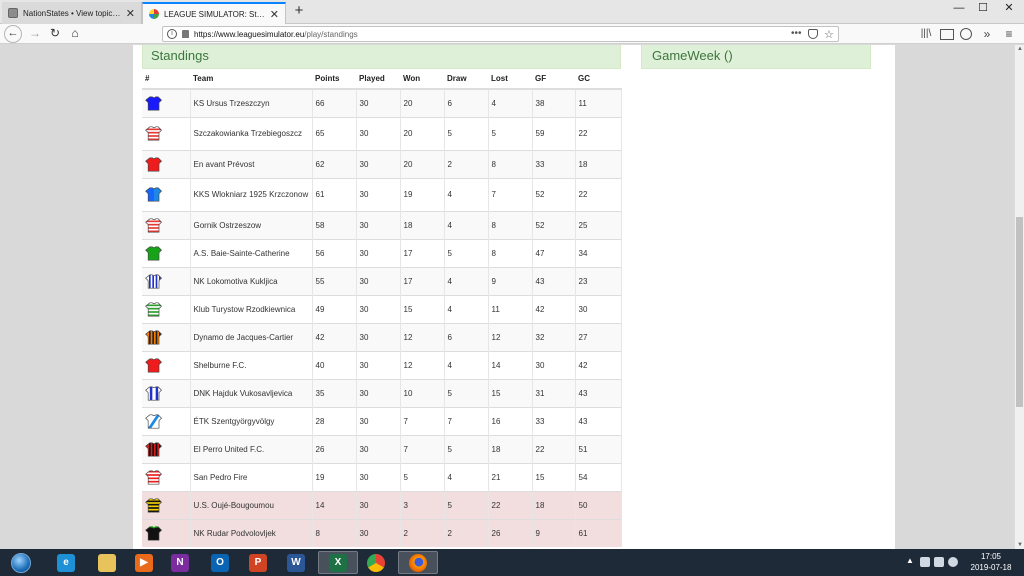  I want to click on shirt-cell, so click(166, 448).